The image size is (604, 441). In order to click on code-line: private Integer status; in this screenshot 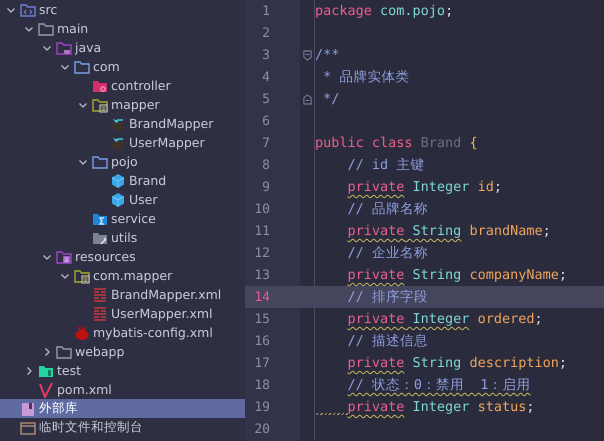, I will do `click(441, 407)`.